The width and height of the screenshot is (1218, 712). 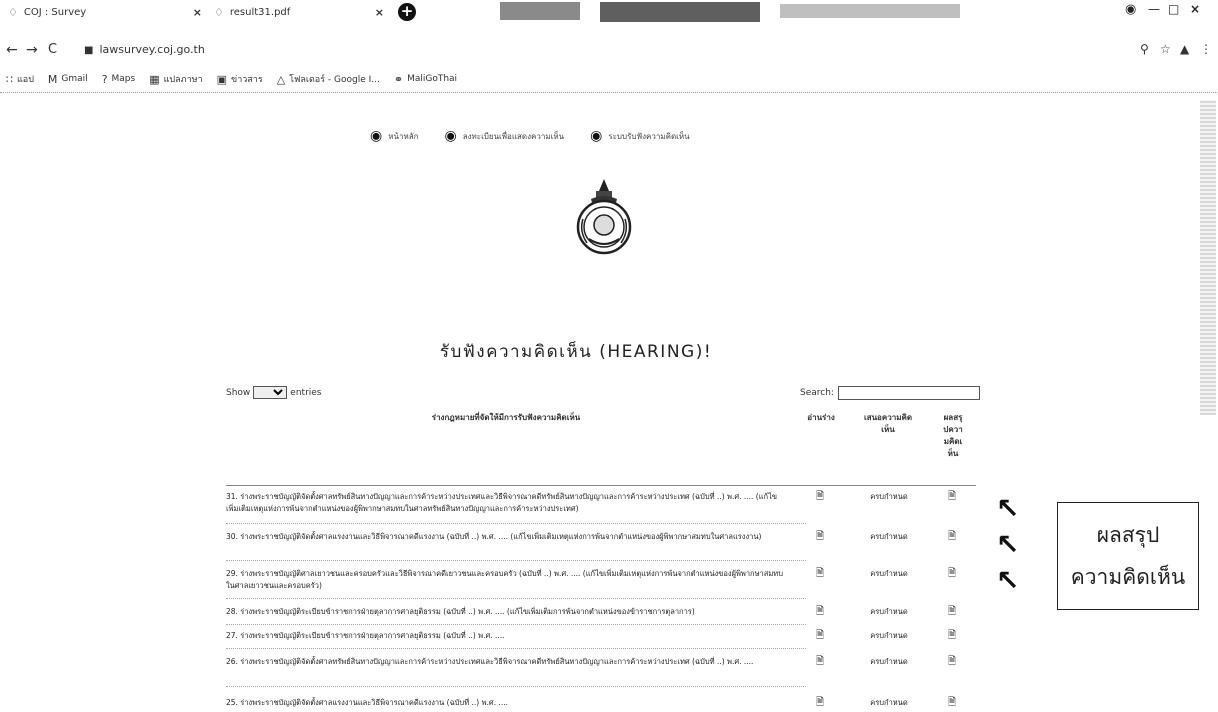 What do you see at coordinates (604, 217) in the screenshot?
I see `court-seal-logo` at bounding box center [604, 217].